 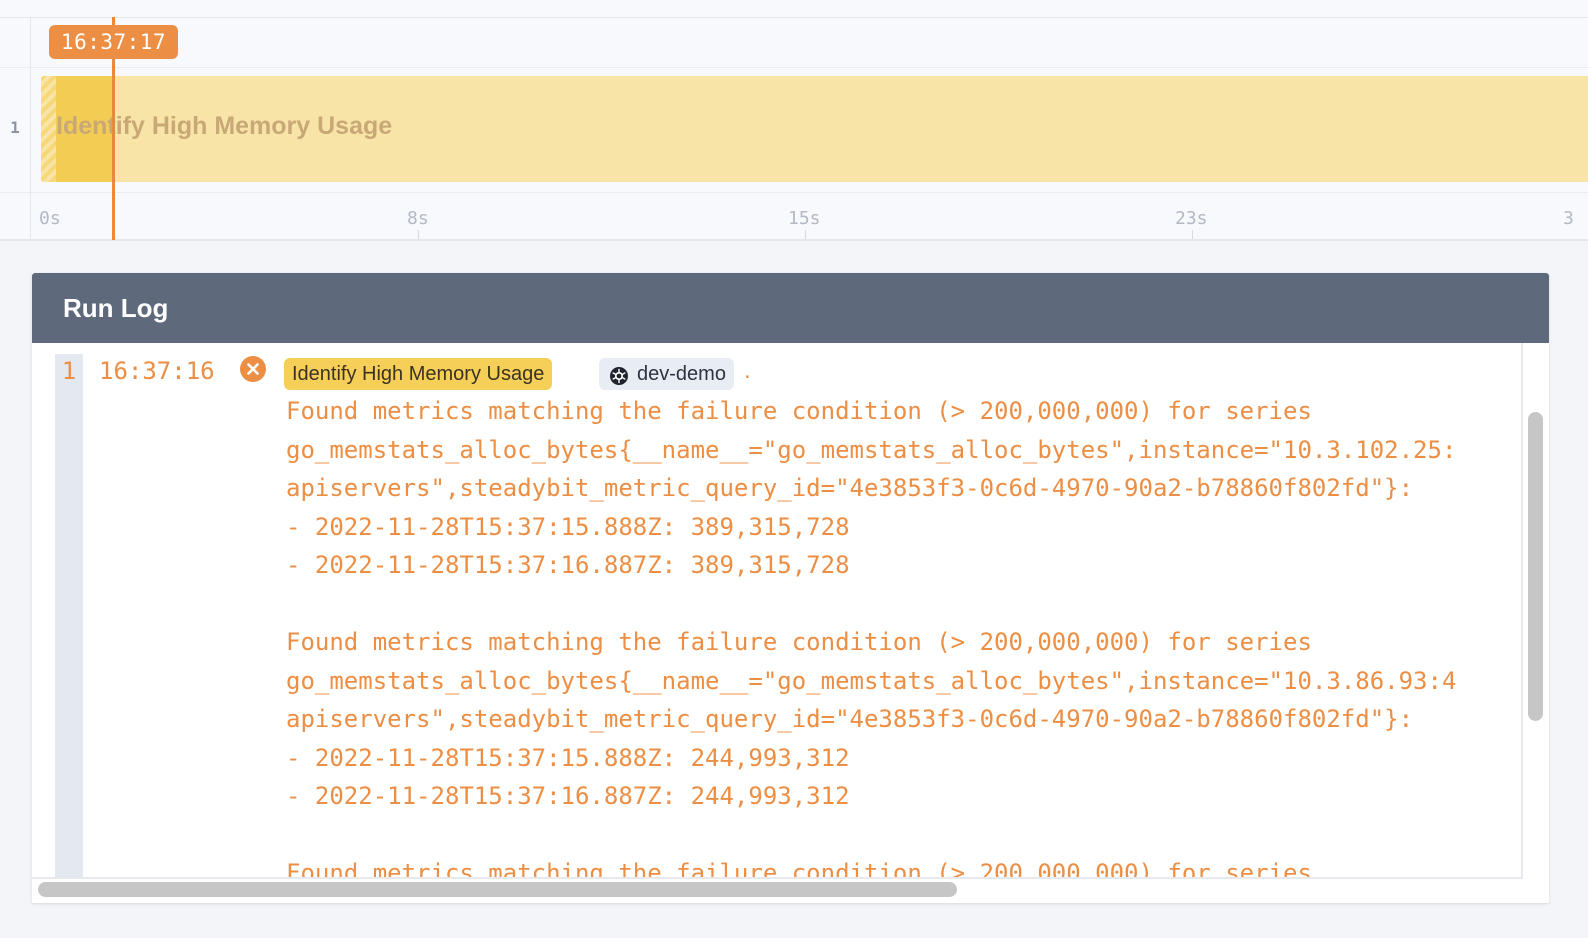 What do you see at coordinates (497, 889) in the screenshot?
I see `horizontal-scrollbar-thumb` at bounding box center [497, 889].